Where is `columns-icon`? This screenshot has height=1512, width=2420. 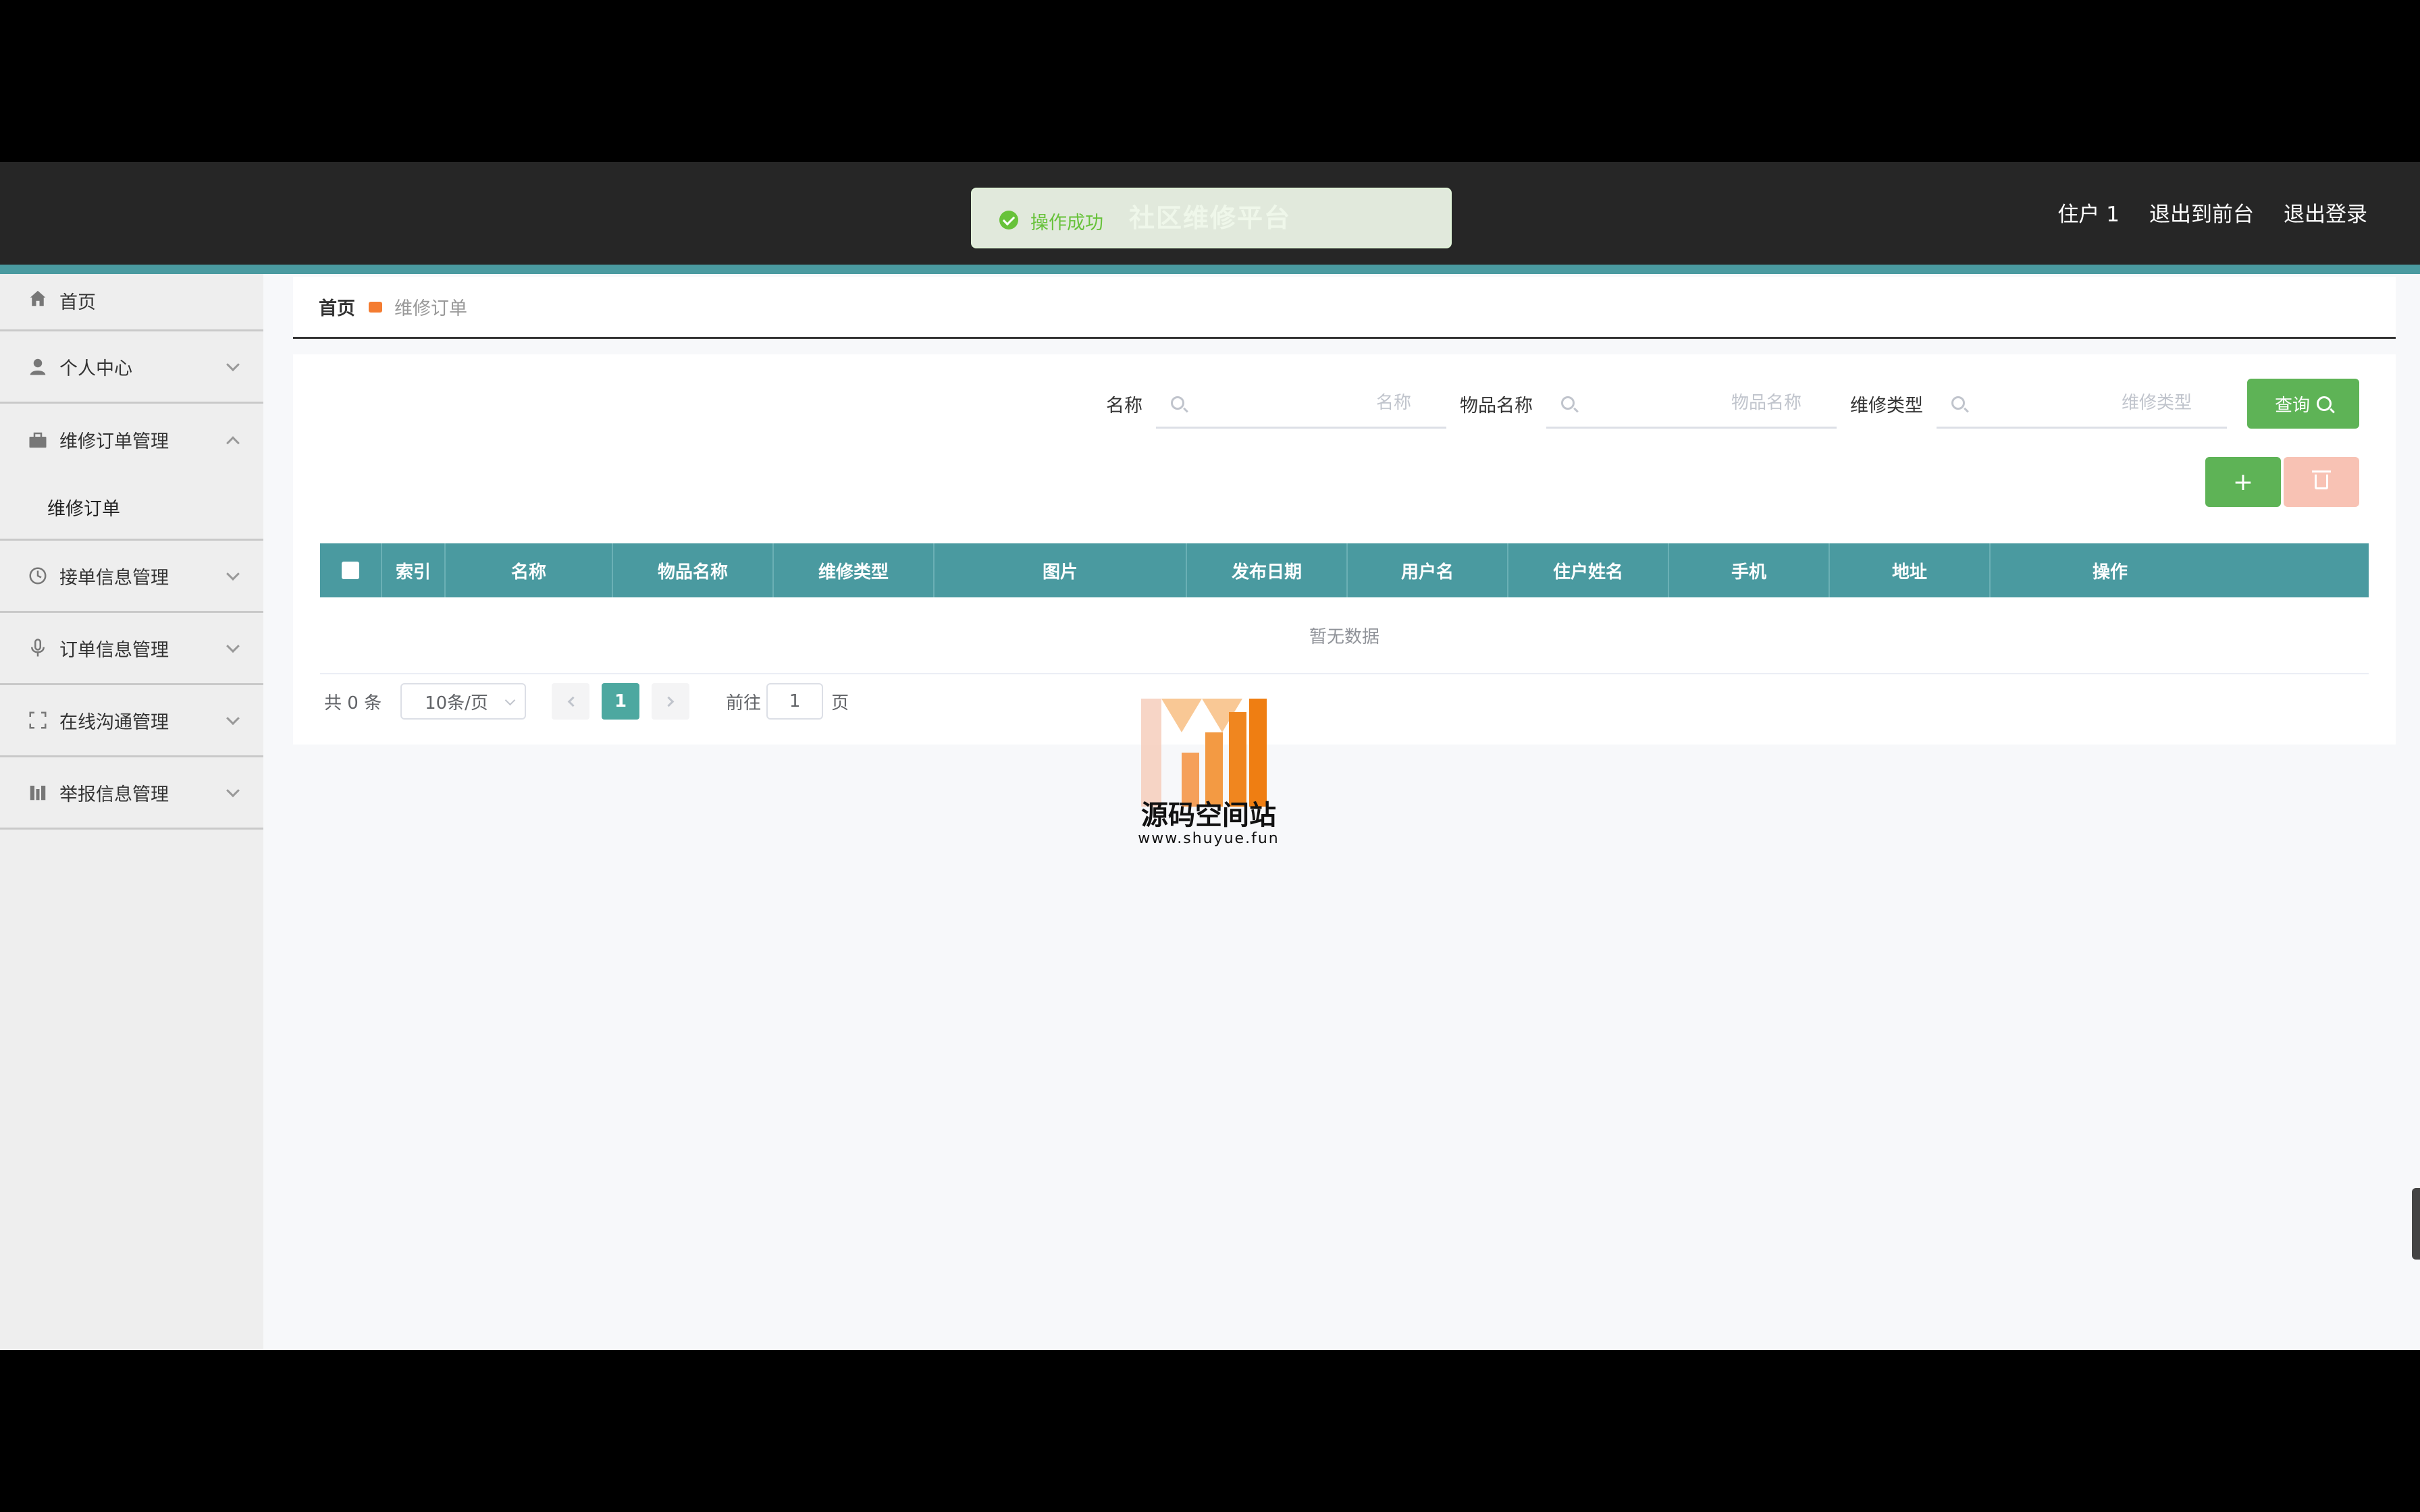 columns-icon is located at coordinates (38, 792).